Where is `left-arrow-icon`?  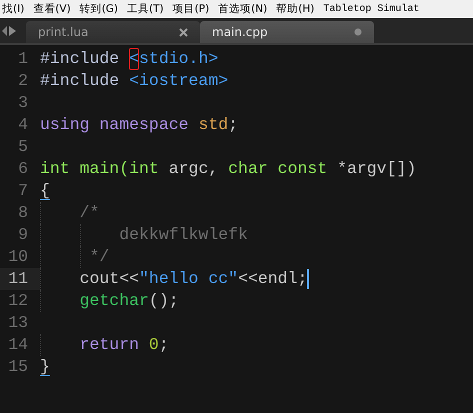 left-arrow-icon is located at coordinates (4, 31).